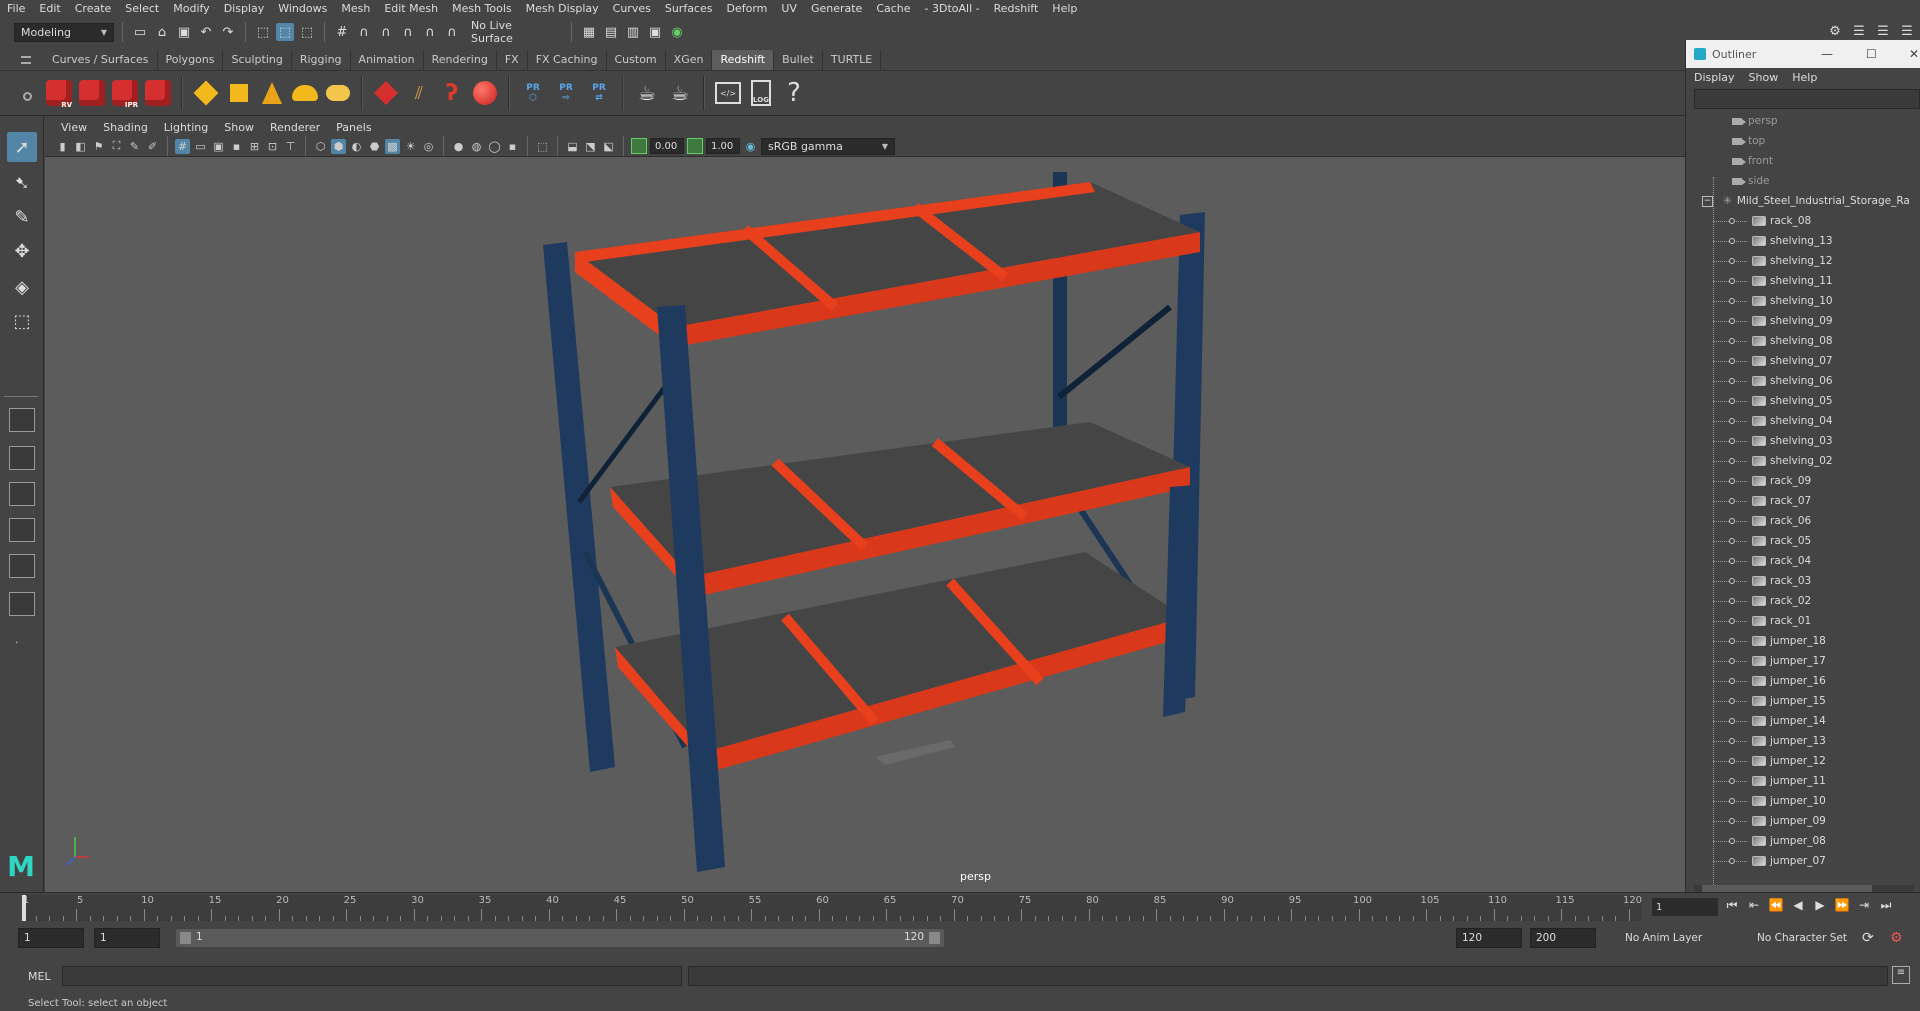 The image size is (1920, 1011). Describe the element at coordinates (191, 8) in the screenshot. I see `menu-modify: Modify` at that location.